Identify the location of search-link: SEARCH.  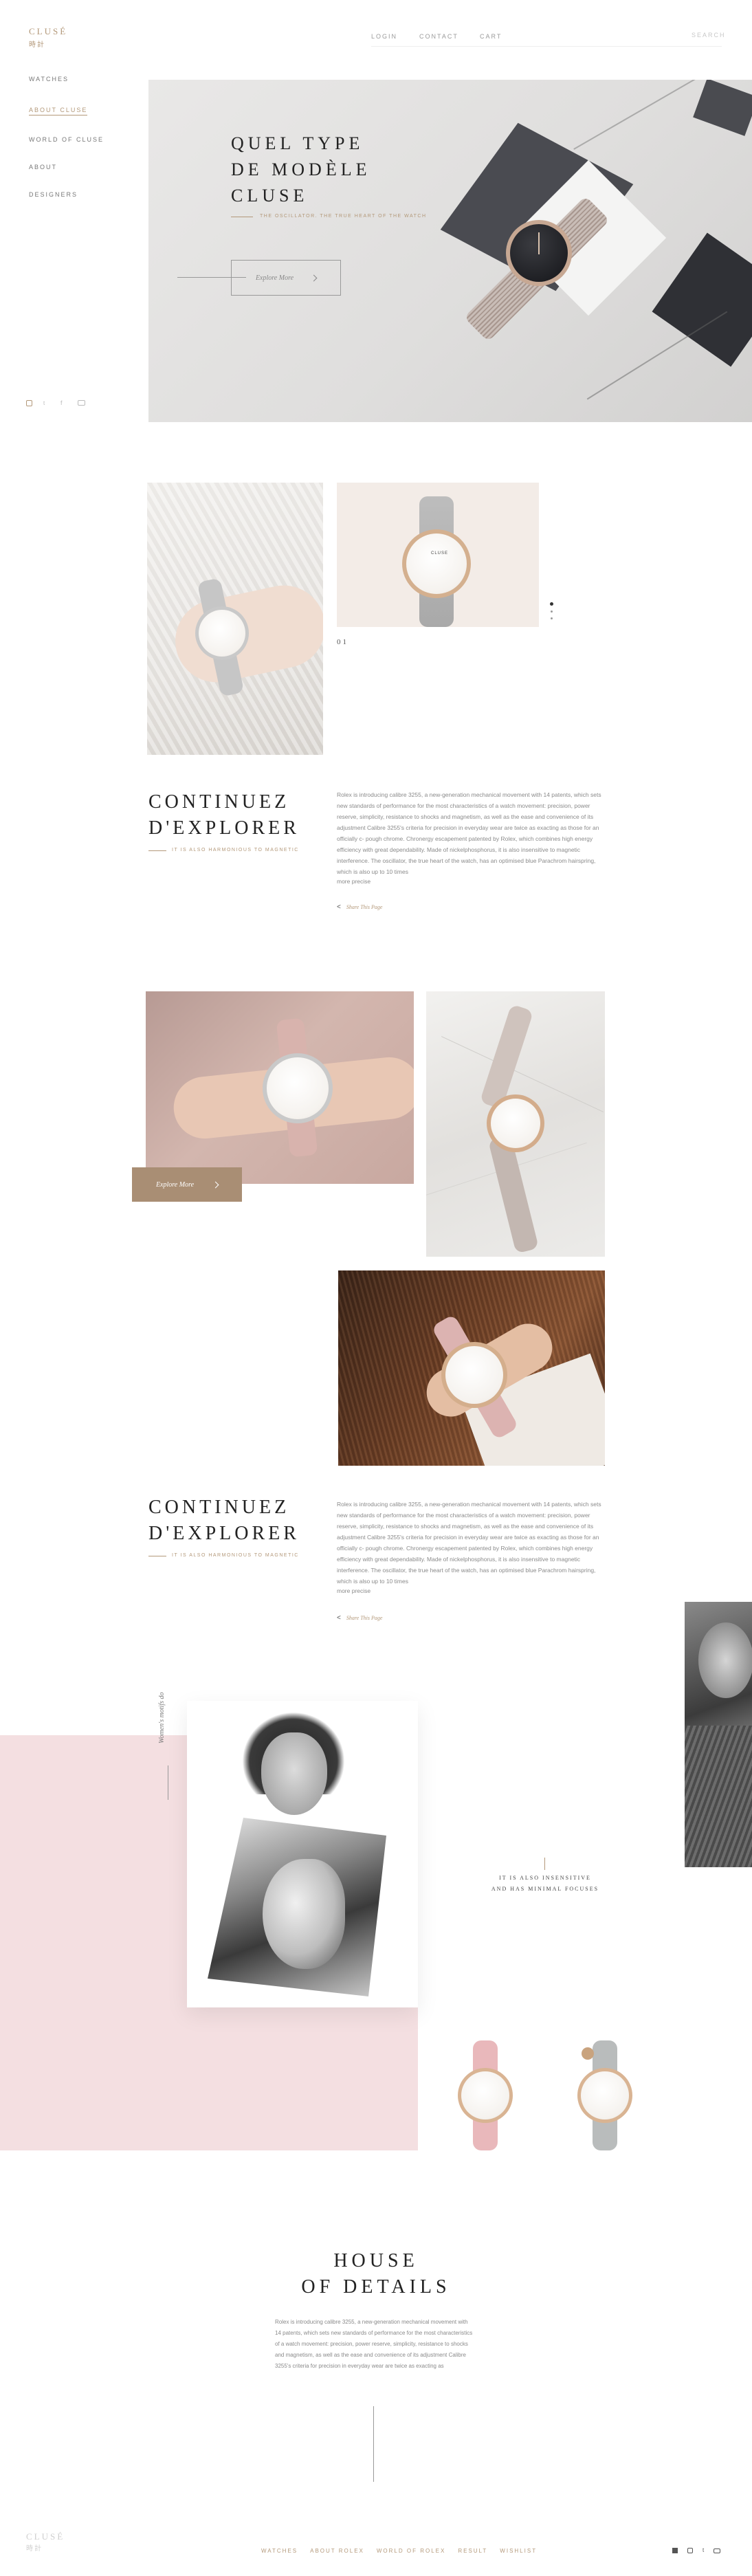
(709, 35).